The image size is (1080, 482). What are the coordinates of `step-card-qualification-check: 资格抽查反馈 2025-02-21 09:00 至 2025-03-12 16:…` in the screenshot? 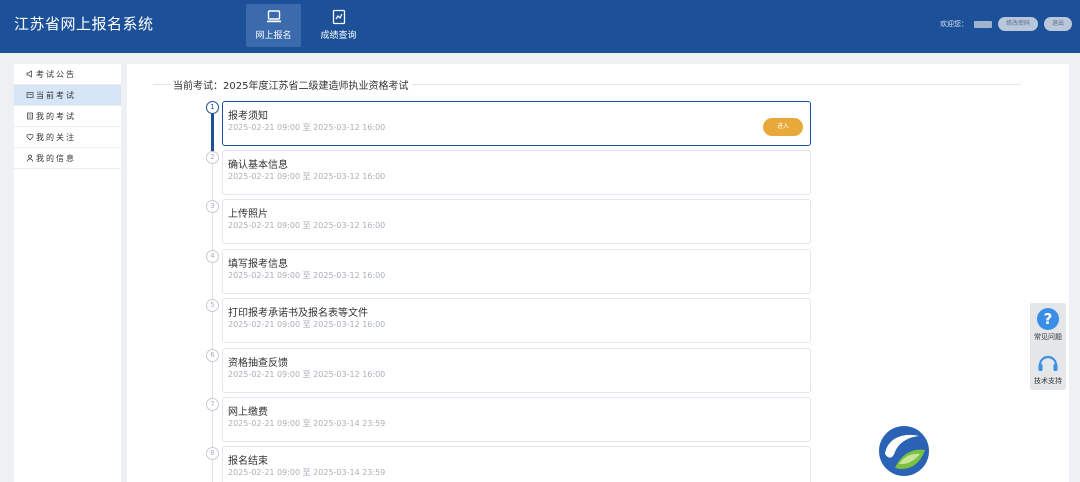 It's located at (516, 370).